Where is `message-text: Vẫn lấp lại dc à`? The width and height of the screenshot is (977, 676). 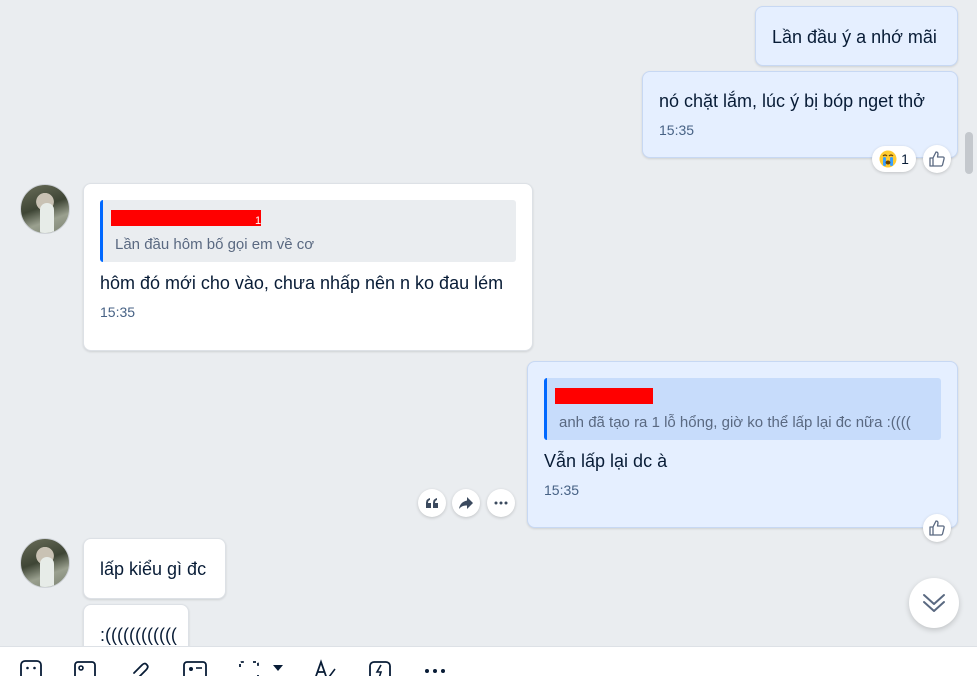 message-text: Vẫn lấp lại dc à is located at coordinates (606, 461).